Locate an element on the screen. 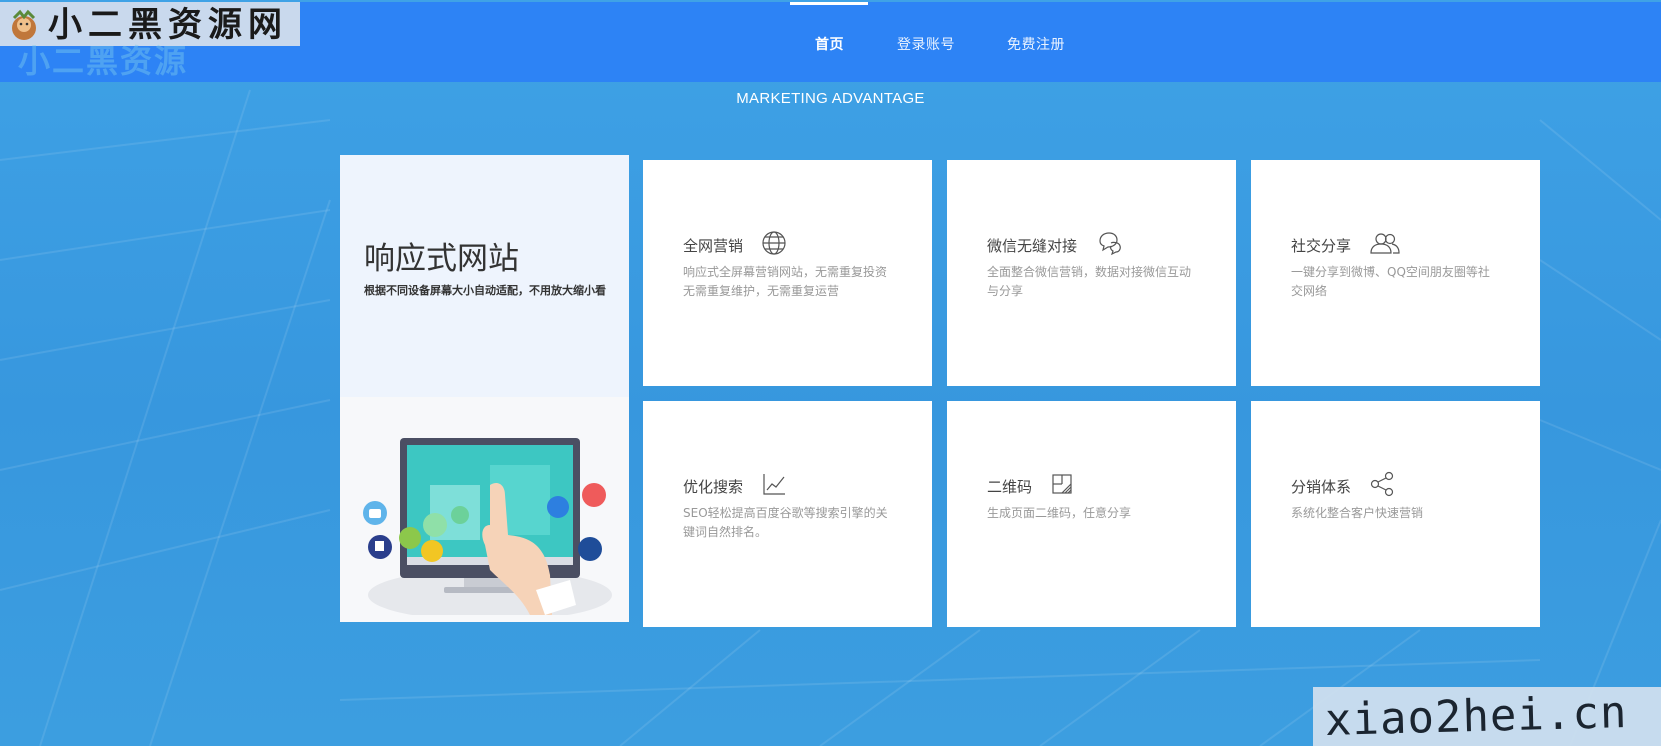 This screenshot has height=746, width=1661. logo-shadow-text: 小二黑资源 is located at coordinates (103, 61).